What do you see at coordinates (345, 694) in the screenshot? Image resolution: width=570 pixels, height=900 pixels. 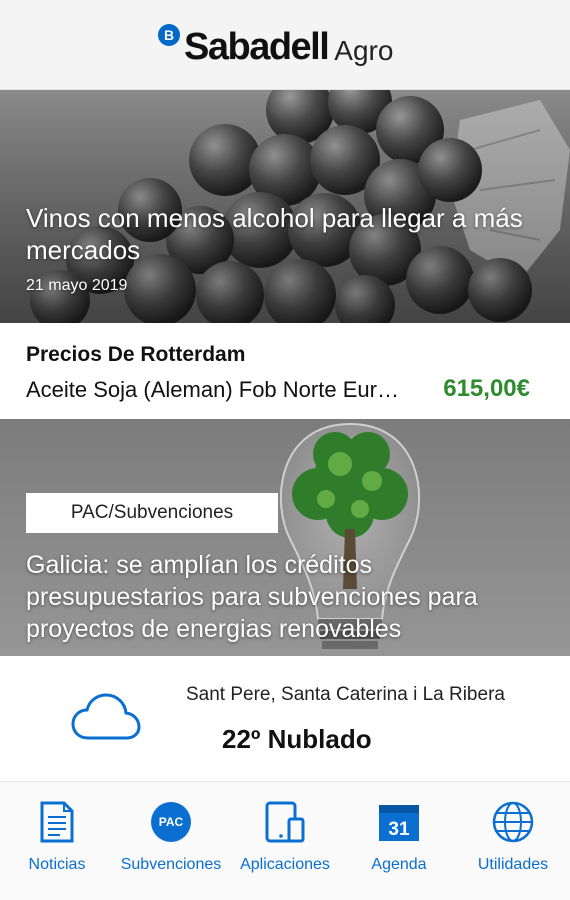 I see `weather-location: Sant Pere, Santa Caterina i La Ribera` at bounding box center [345, 694].